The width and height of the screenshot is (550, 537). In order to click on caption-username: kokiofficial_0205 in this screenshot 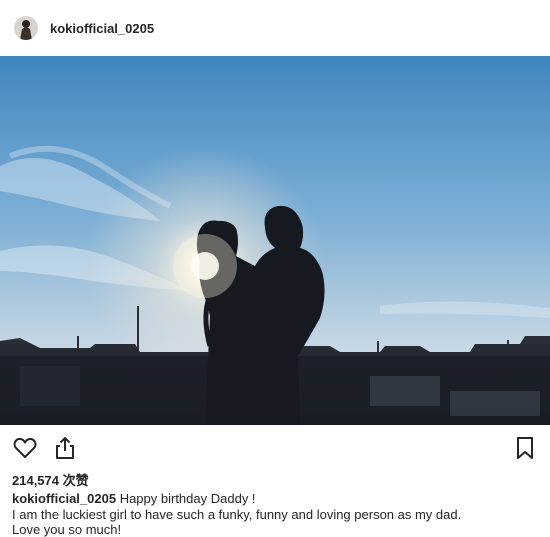, I will do `click(64, 498)`.